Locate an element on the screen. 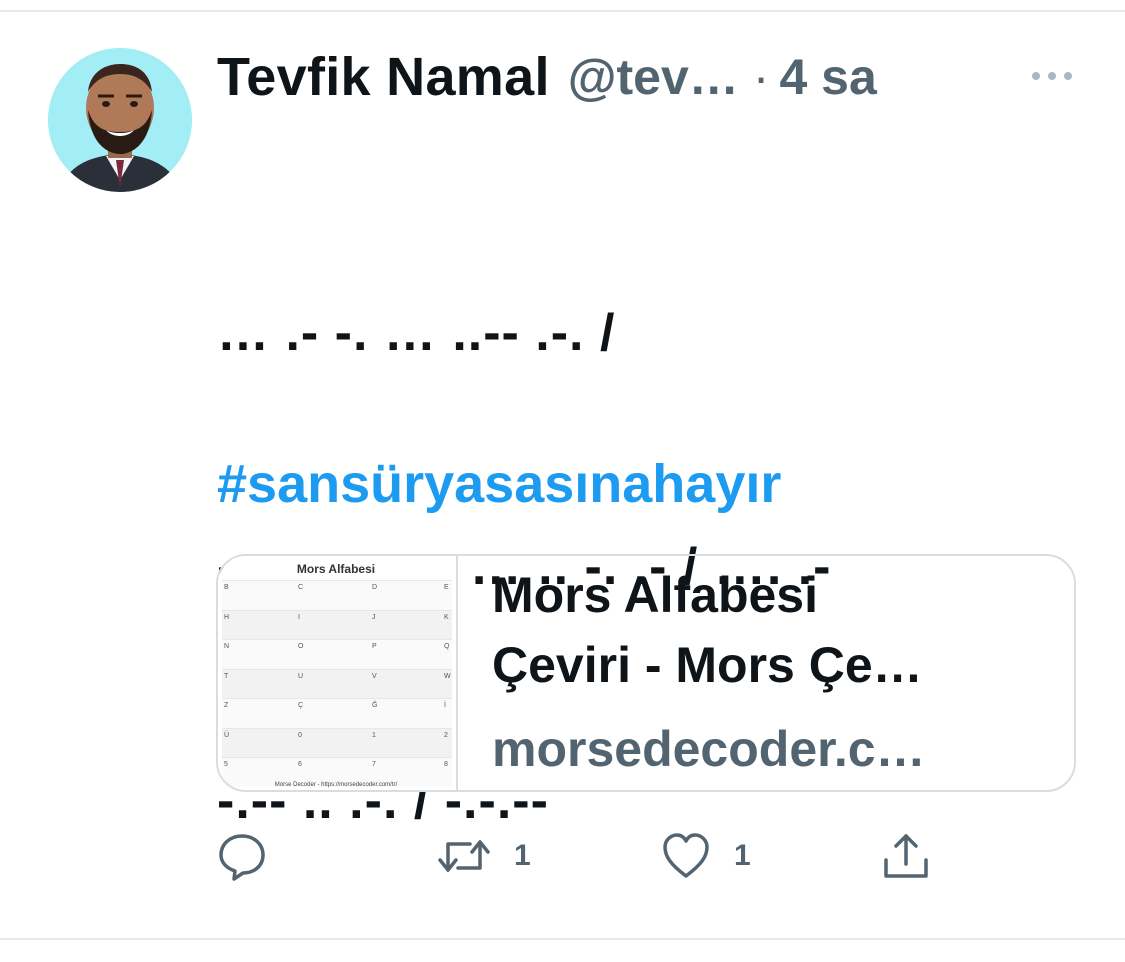  thumbnail-cell: K is located at coordinates (446, 617).